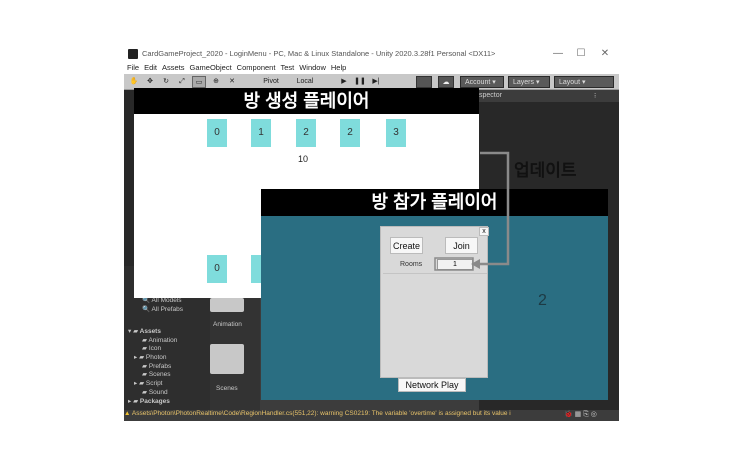 The image size is (743, 467). What do you see at coordinates (472, 211) in the screenshot?
I see `update-arrow` at bounding box center [472, 211].